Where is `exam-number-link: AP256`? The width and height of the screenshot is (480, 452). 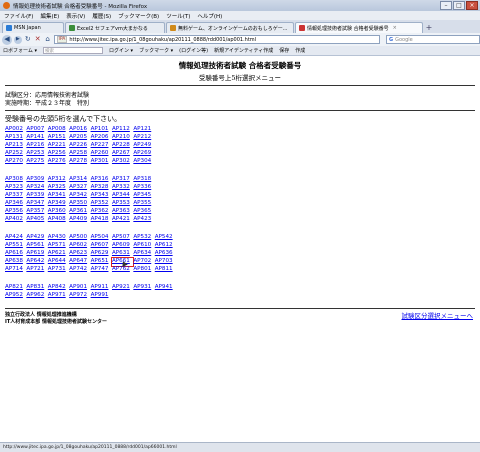 exam-number-link: AP256 is located at coordinates (58, 154).